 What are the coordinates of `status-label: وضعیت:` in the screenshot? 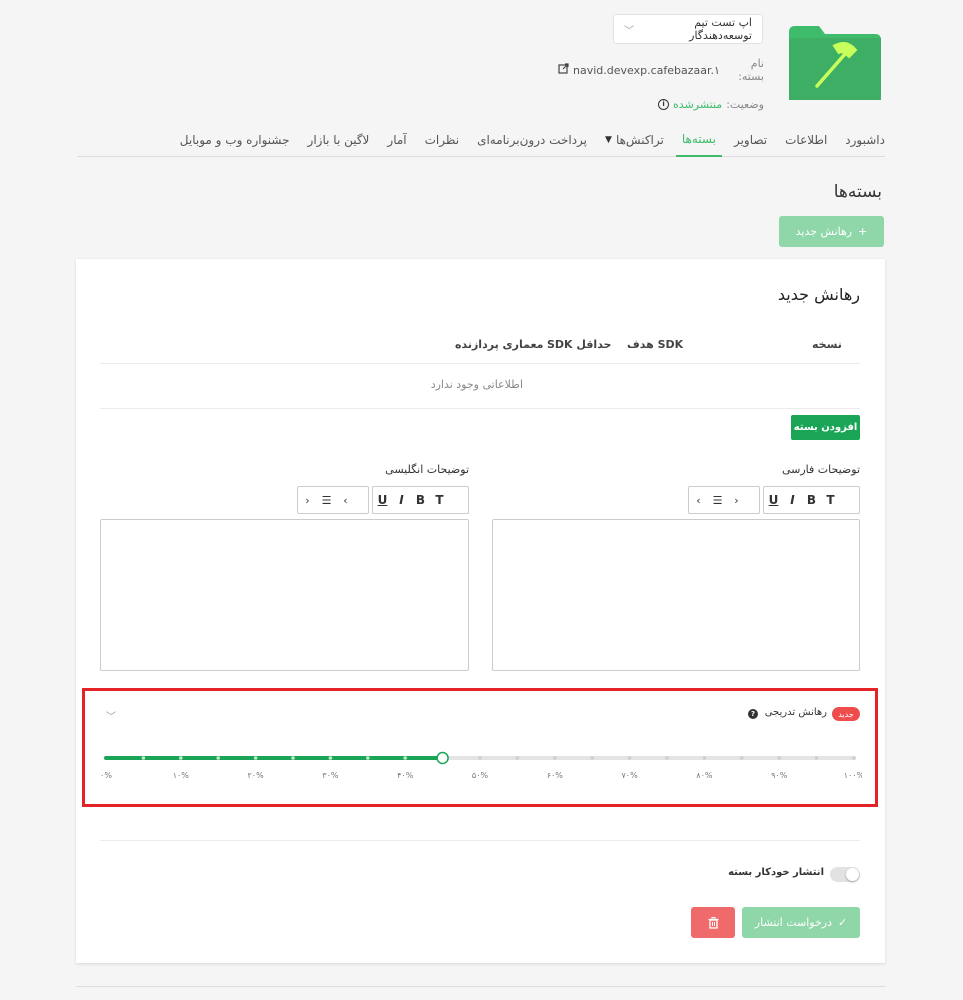 It's located at (745, 104).